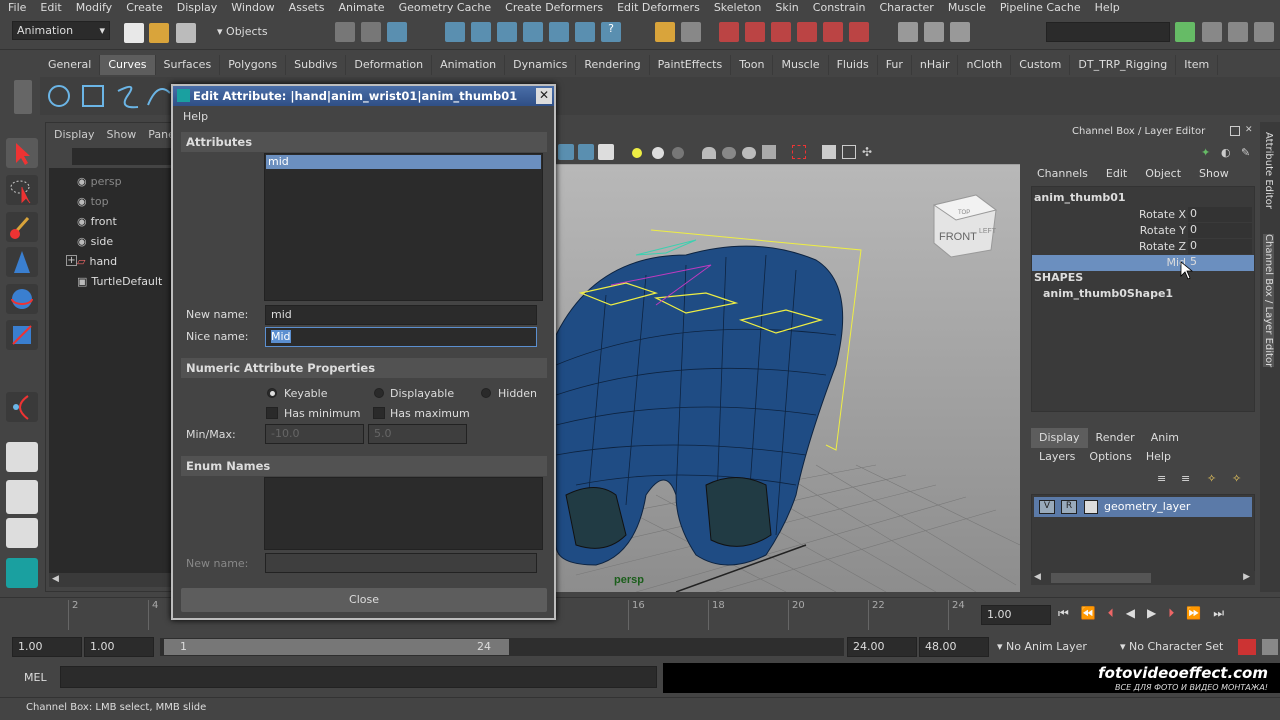 The height and width of the screenshot is (720, 1280). What do you see at coordinates (1162, 214) in the screenshot?
I see `channel-name: Rotate X` at bounding box center [1162, 214].